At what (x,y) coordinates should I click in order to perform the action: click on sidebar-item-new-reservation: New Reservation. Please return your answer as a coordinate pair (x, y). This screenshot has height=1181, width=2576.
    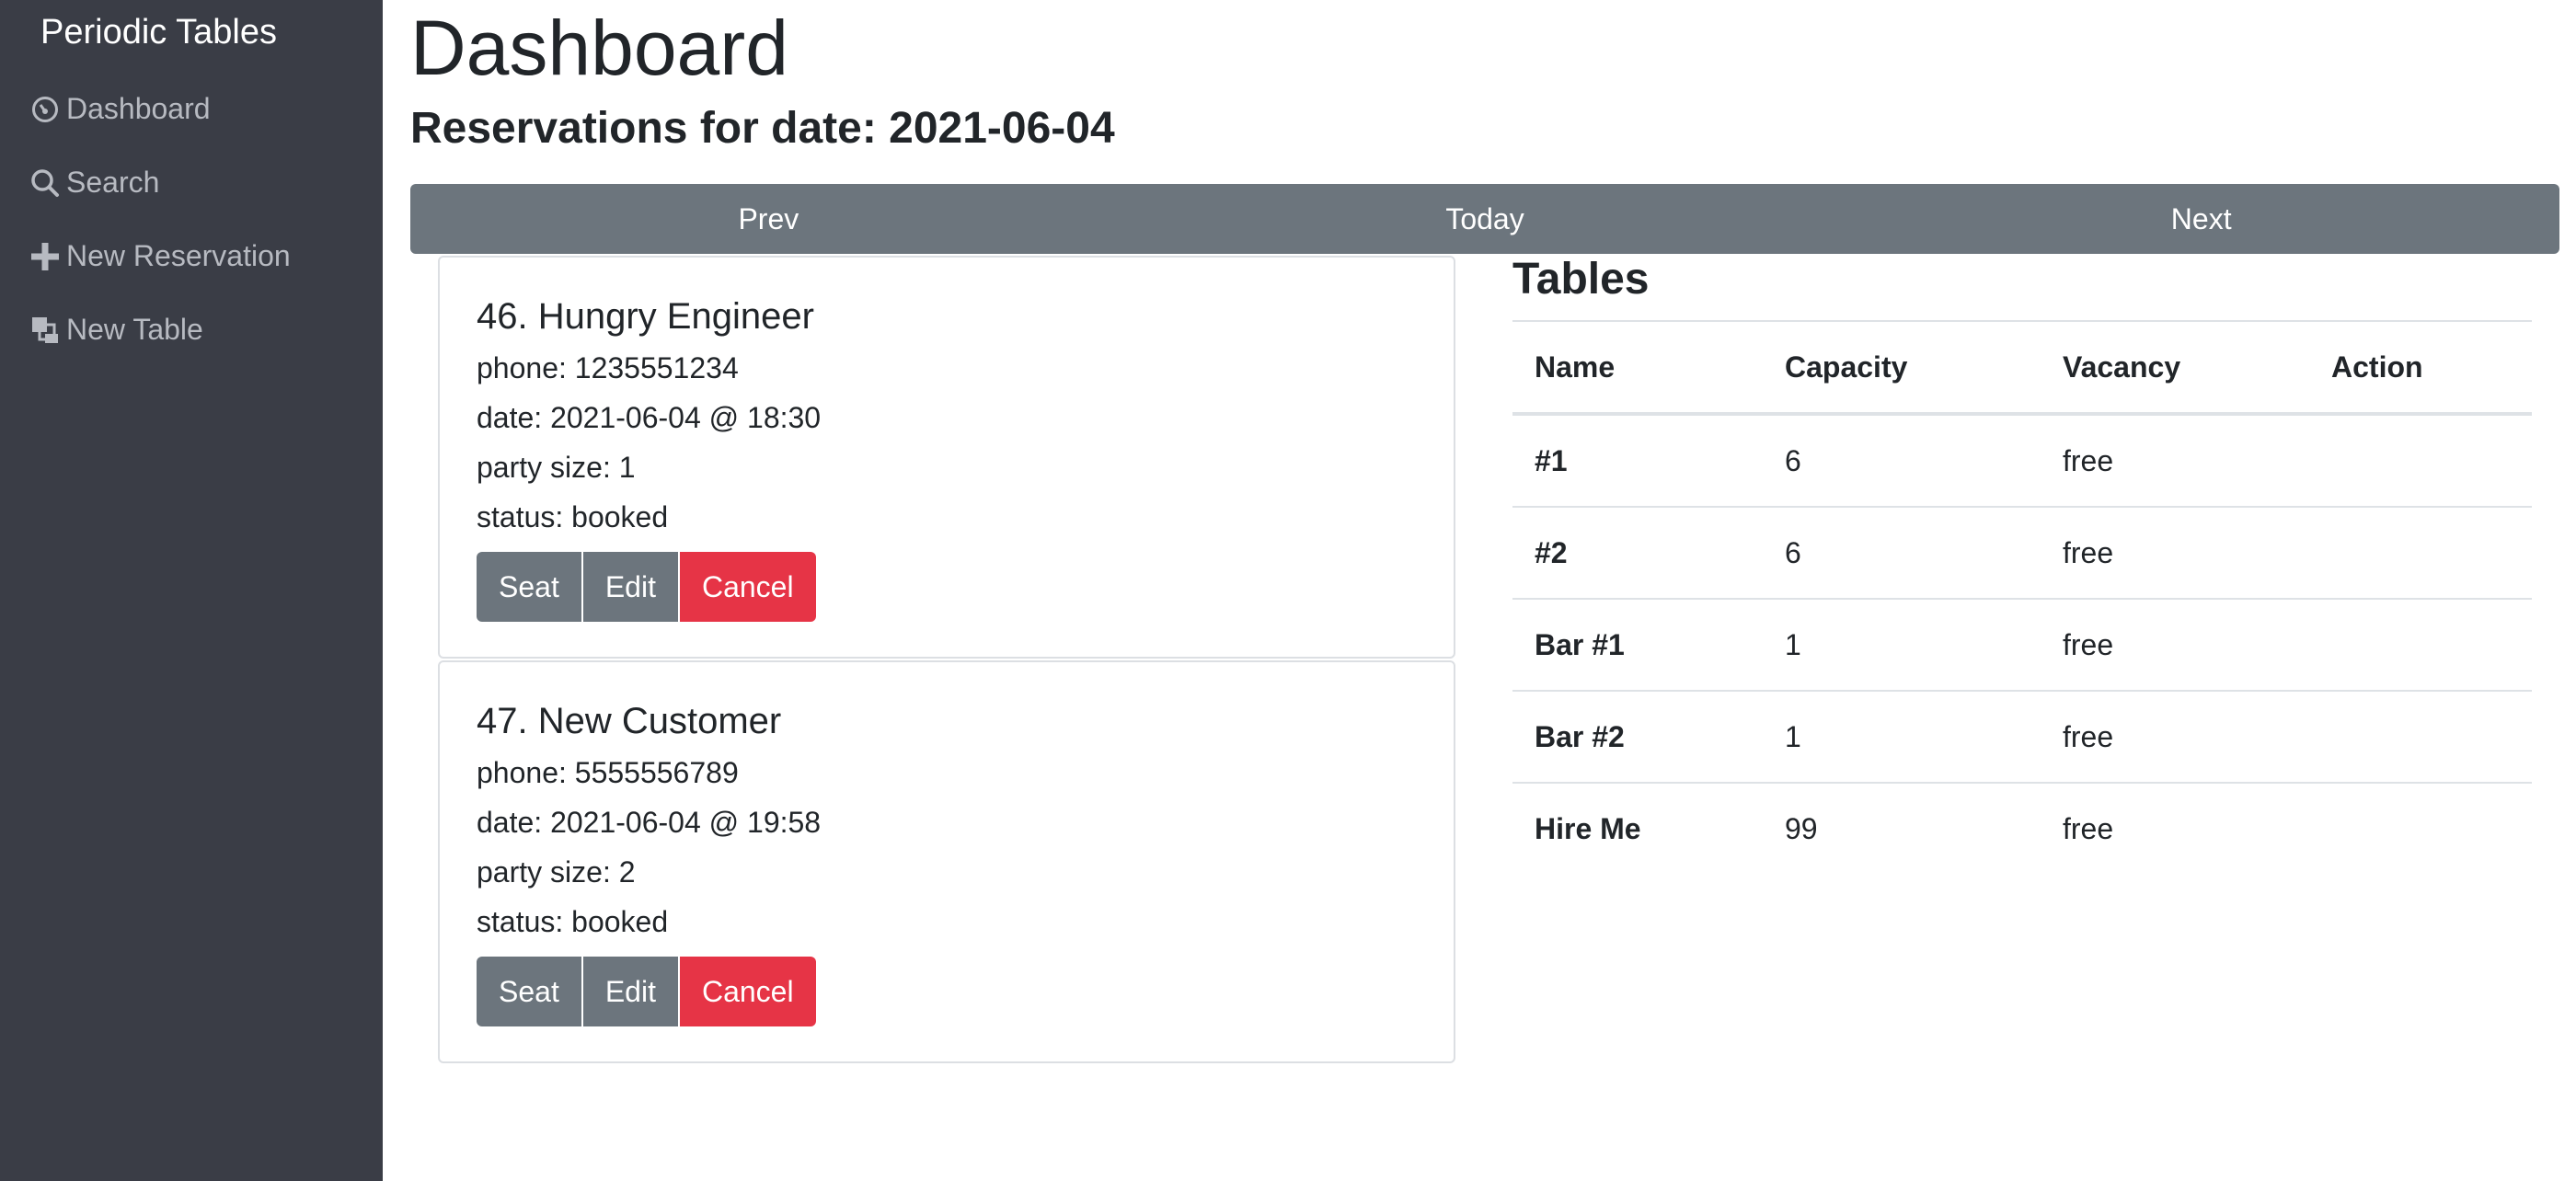
    Looking at the image, I should click on (160, 256).